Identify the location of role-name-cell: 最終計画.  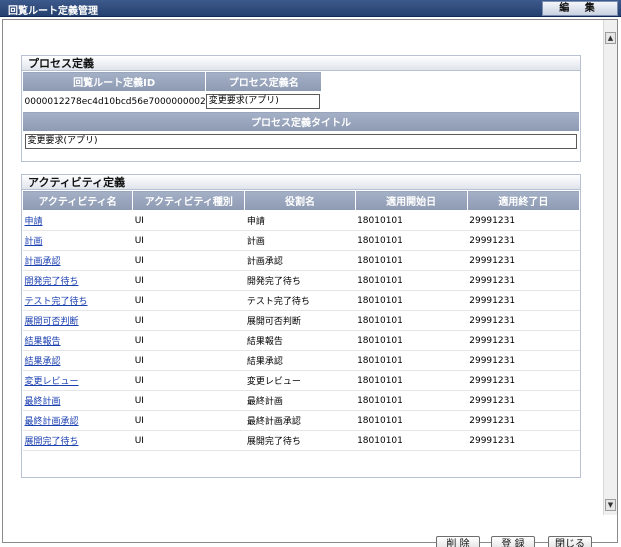
(300, 400).